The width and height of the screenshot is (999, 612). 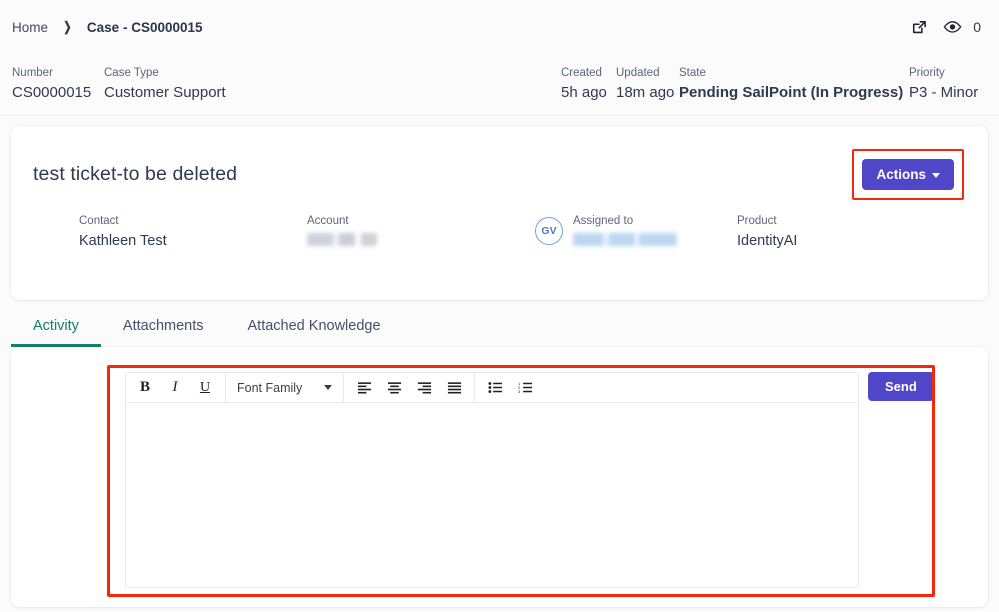 I want to click on breadcrumb: Home ❯ Case - CS0000015, so click(x=107, y=27).